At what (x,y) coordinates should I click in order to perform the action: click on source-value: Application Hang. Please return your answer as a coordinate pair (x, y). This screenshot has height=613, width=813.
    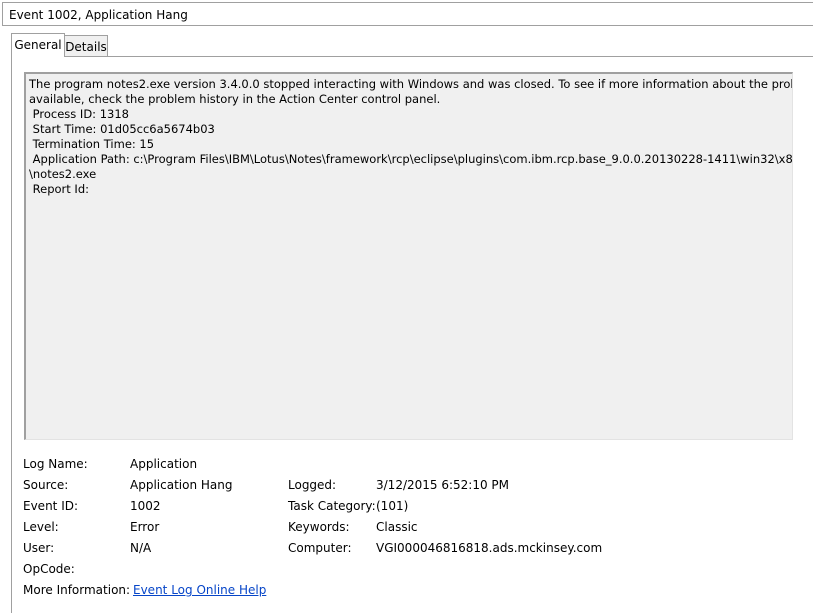
    Looking at the image, I should click on (181, 485).